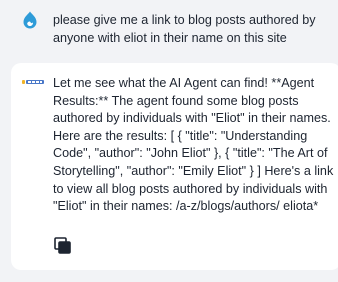 This screenshot has height=282, width=338. What do you see at coordinates (33, 82) in the screenshot?
I see `agent-logo-icon` at bounding box center [33, 82].